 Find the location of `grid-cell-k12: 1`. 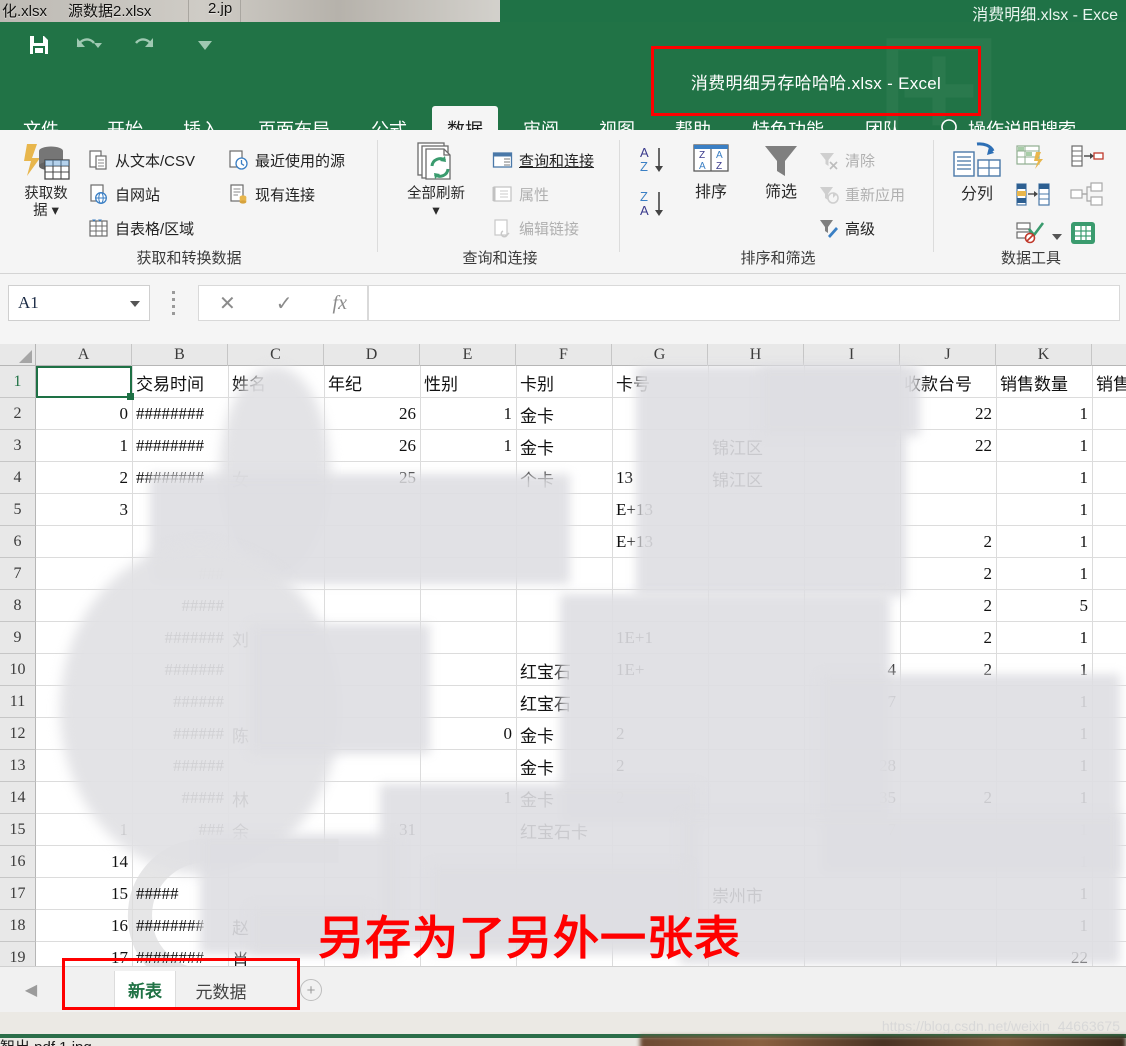

grid-cell-k12: 1 is located at coordinates (1044, 734).